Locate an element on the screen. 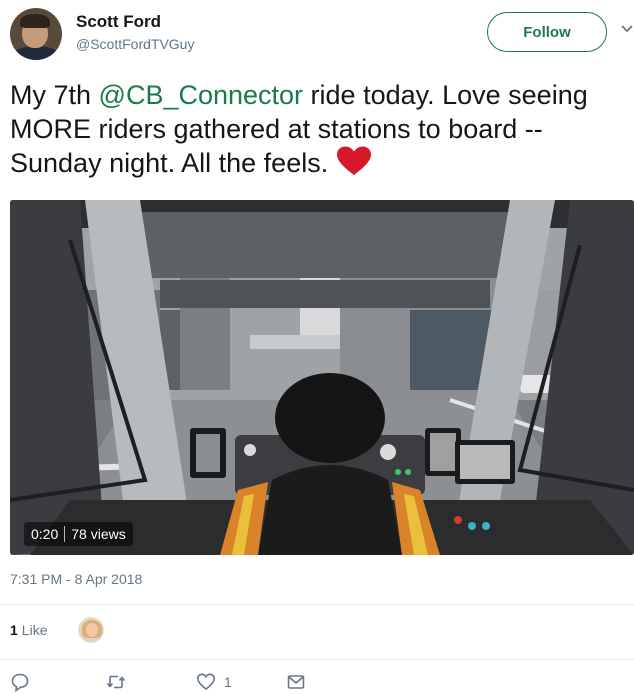 This screenshot has height=694, width=634. author-handle: @ScottFordTVGuy is located at coordinates (135, 44).